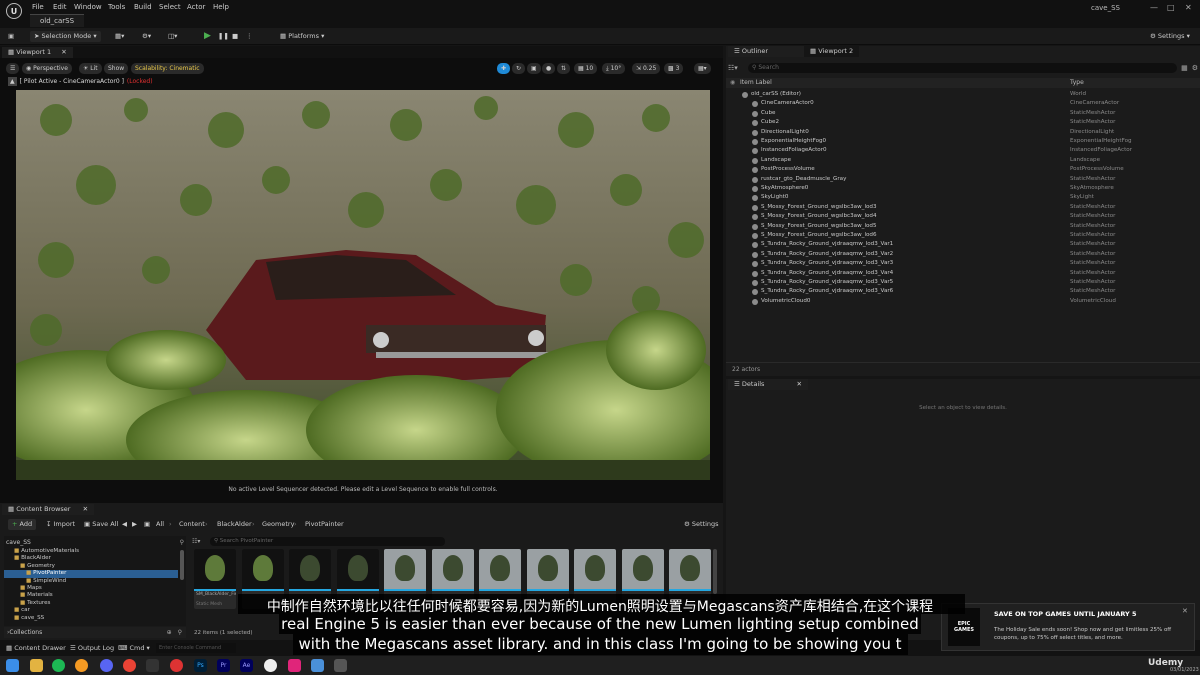 The width and height of the screenshot is (1200, 675). I want to click on camera-speed-button: ▩ 3, so click(674, 68).